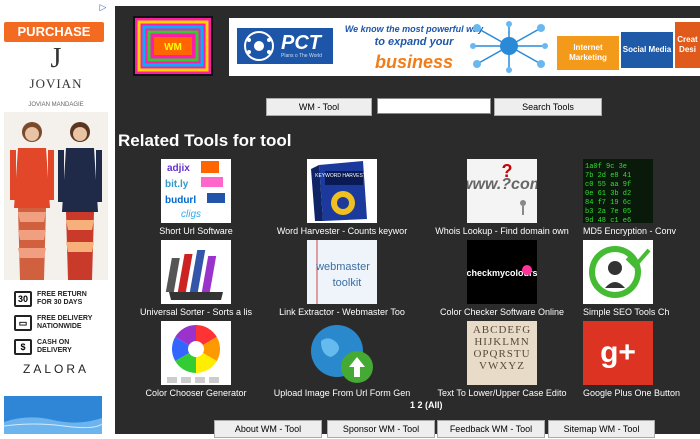  Describe the element at coordinates (608, 203) in the screenshot. I see `svg-text: 84 f7 19 6c` at that location.